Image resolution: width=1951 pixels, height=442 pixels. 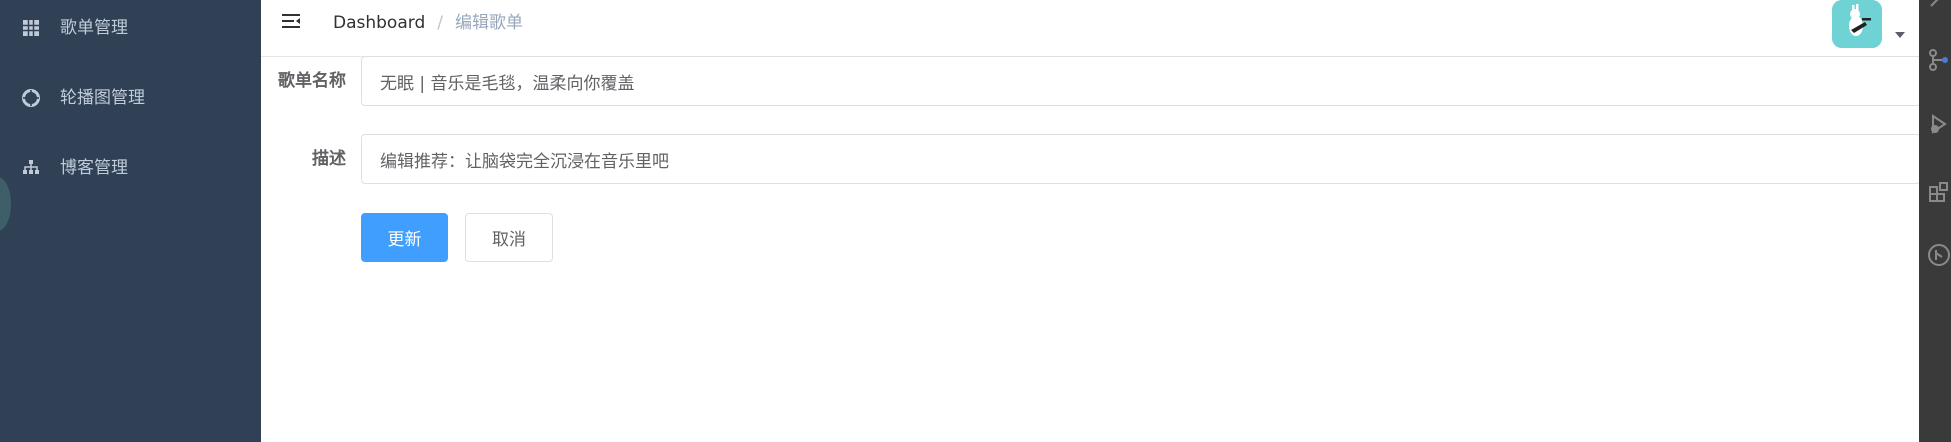 I want to click on breadcrumb-home: Dashboard, so click(x=379, y=23).